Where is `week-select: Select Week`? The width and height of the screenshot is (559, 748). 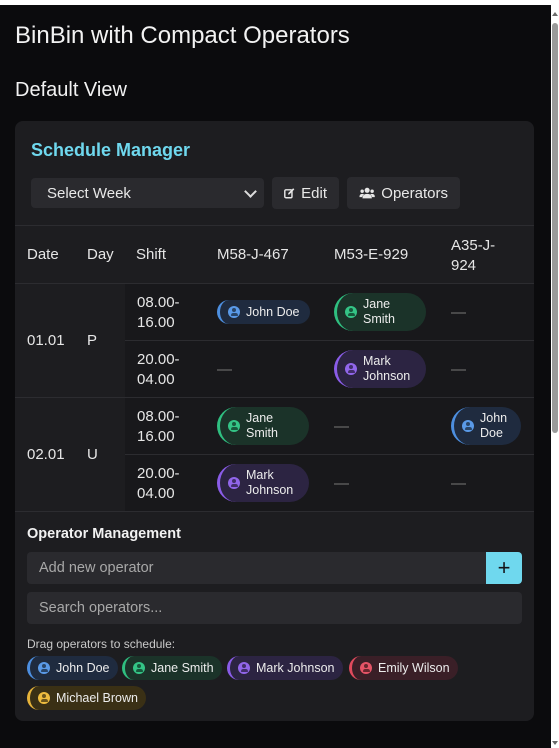 week-select: Select Week is located at coordinates (147, 193).